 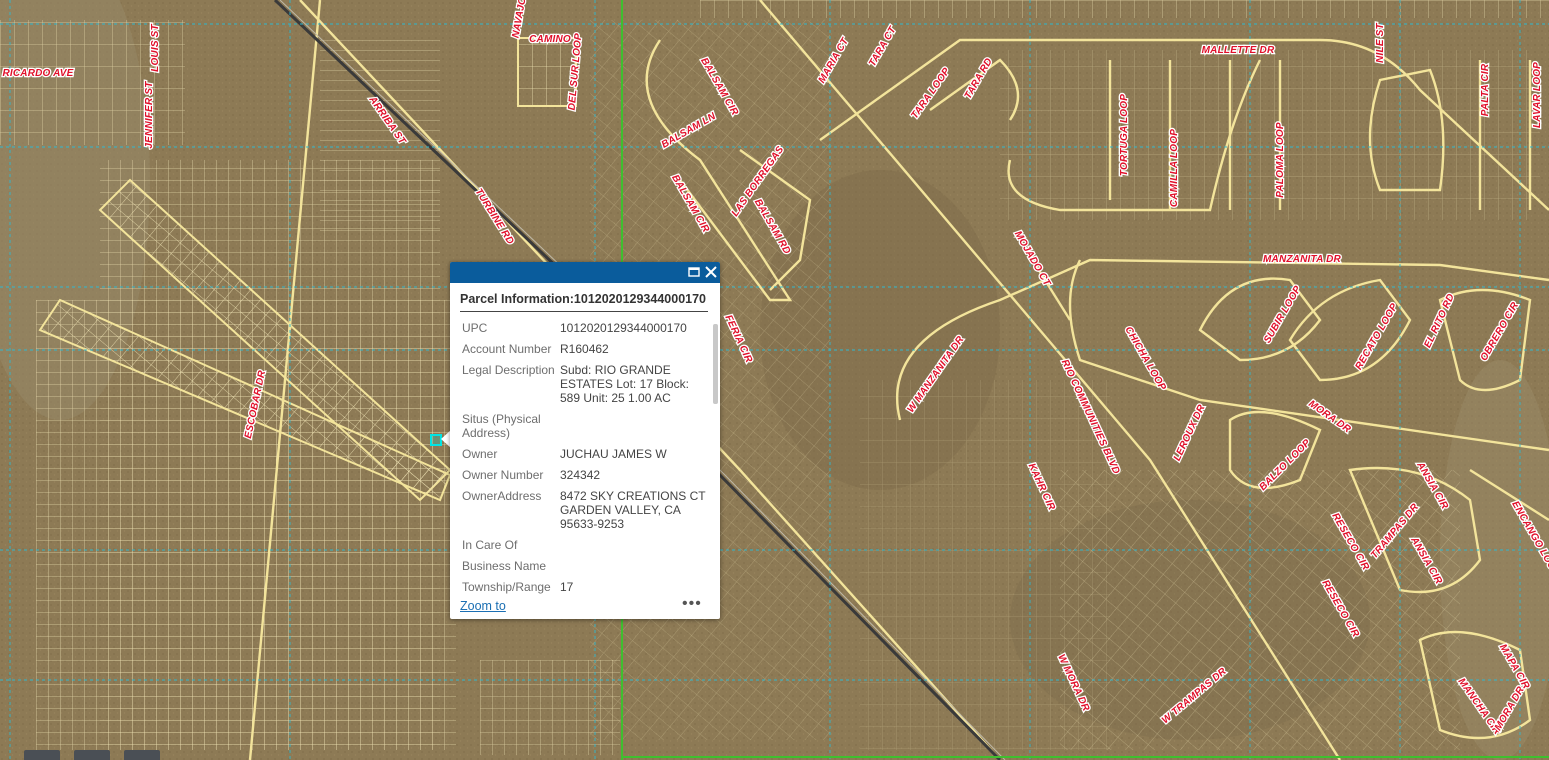 What do you see at coordinates (585, 272) in the screenshot?
I see `popup-header` at bounding box center [585, 272].